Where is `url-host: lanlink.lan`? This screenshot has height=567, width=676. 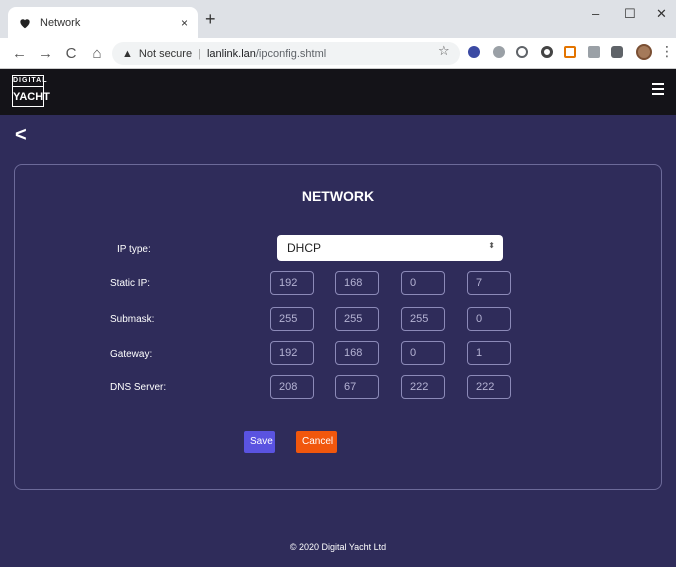 url-host: lanlink.lan is located at coordinates (231, 53).